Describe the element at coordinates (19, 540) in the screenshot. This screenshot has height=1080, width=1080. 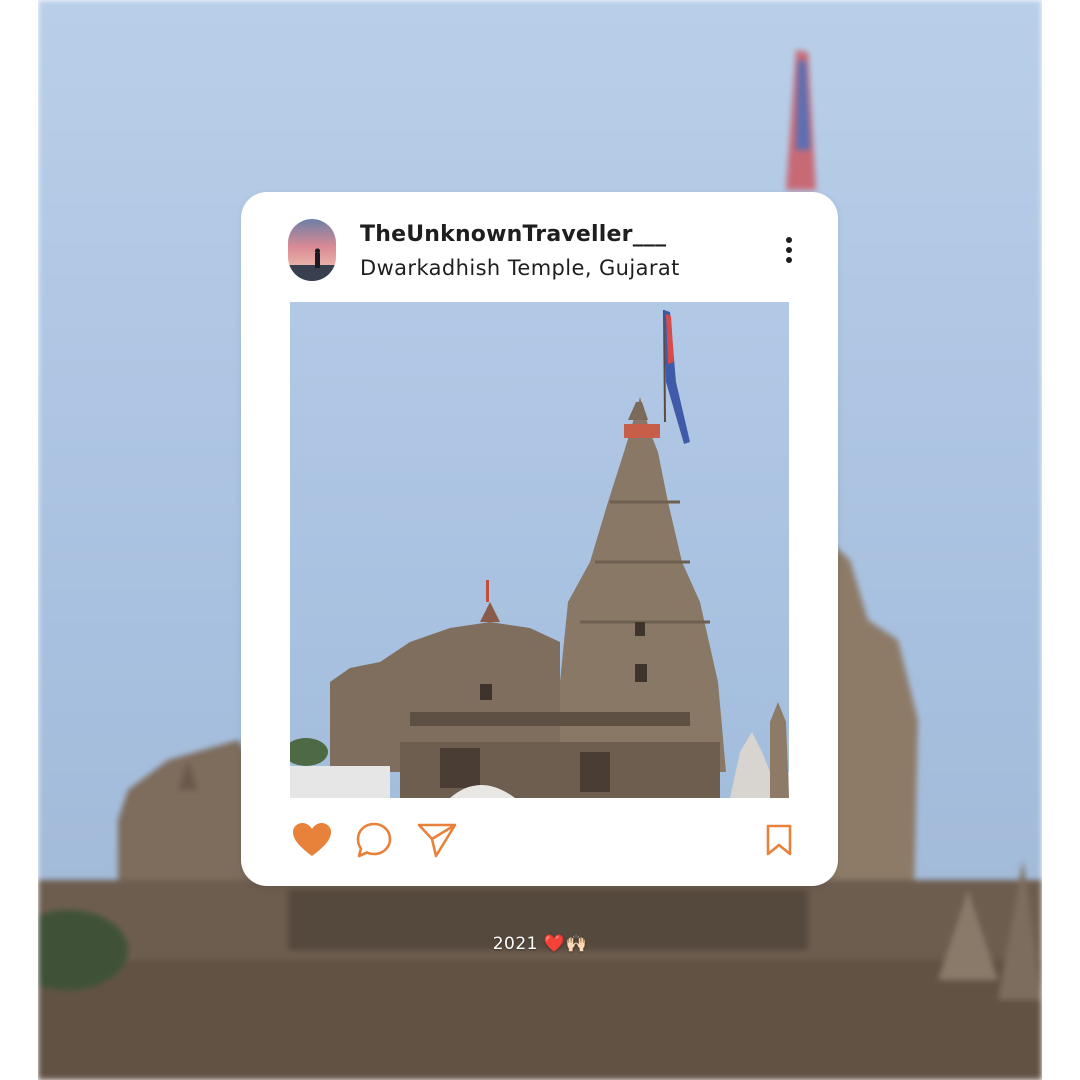
I see `left-border` at that location.